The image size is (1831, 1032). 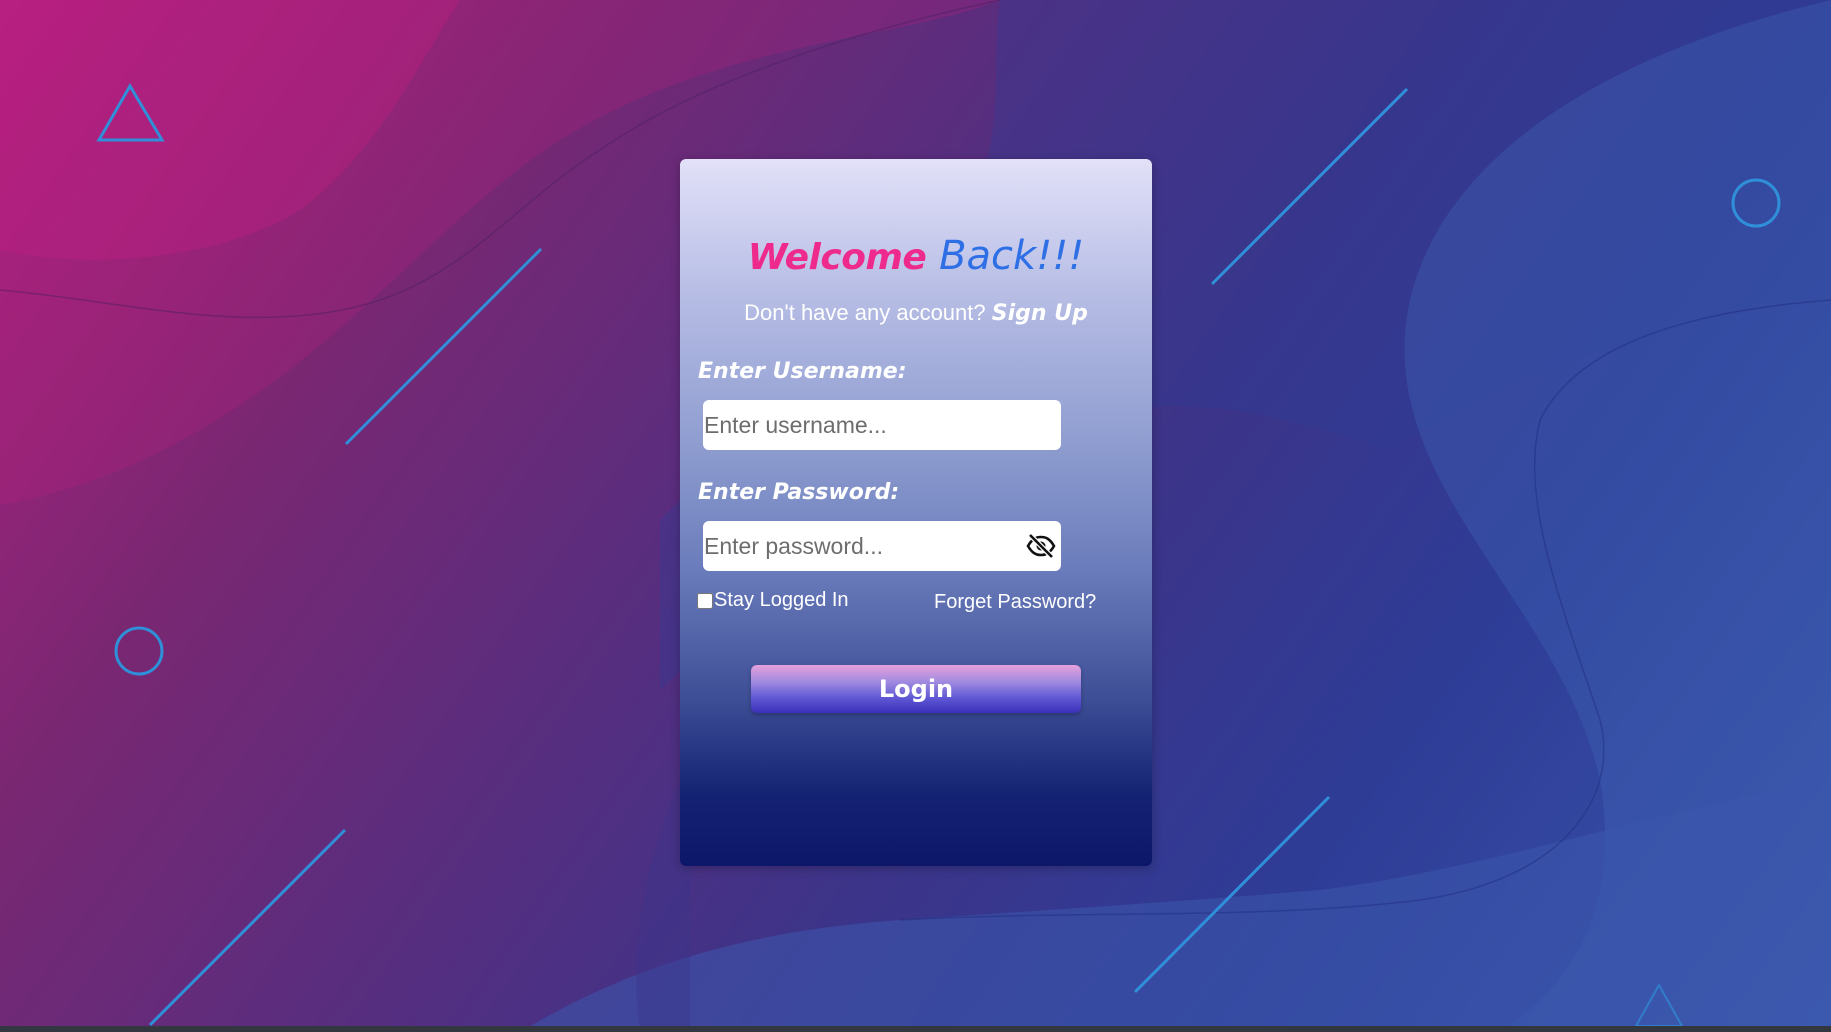 I want to click on login-options: Stay Logged In Forget Password?, so click(x=917, y=604).